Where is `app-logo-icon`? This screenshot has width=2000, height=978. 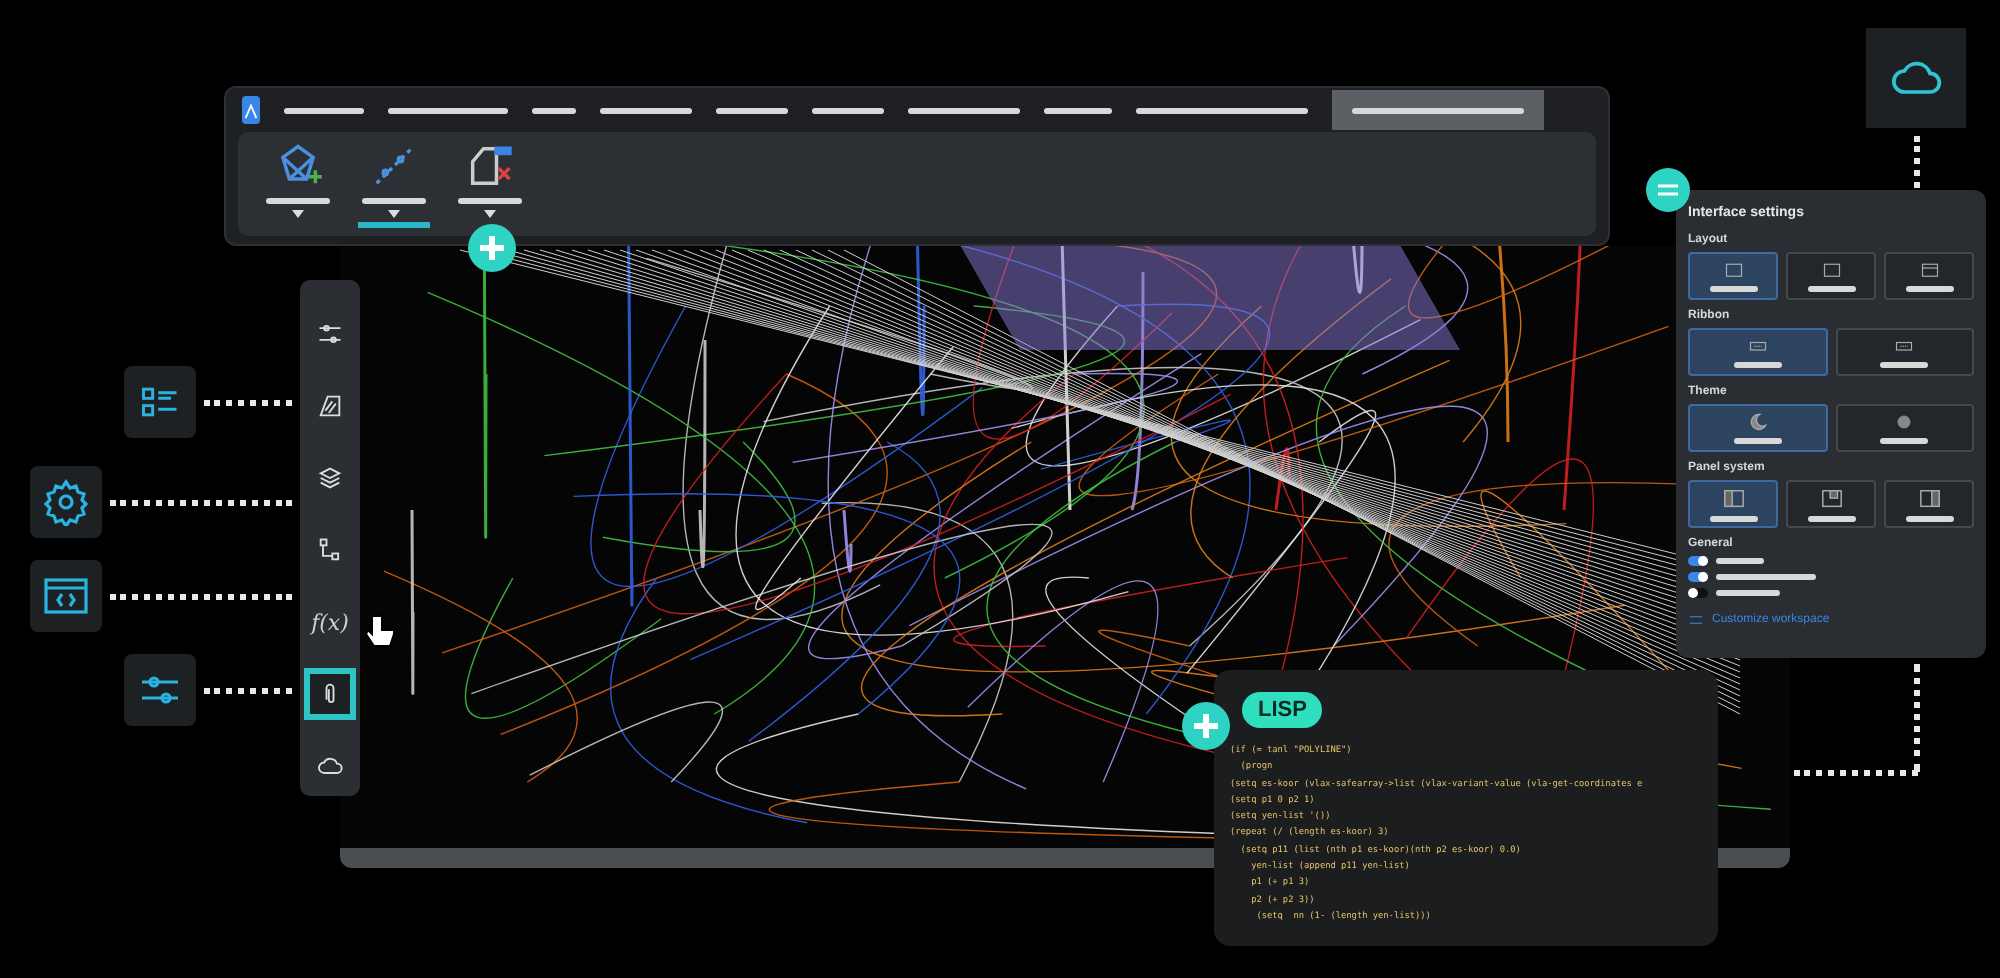
app-logo-icon is located at coordinates (251, 110).